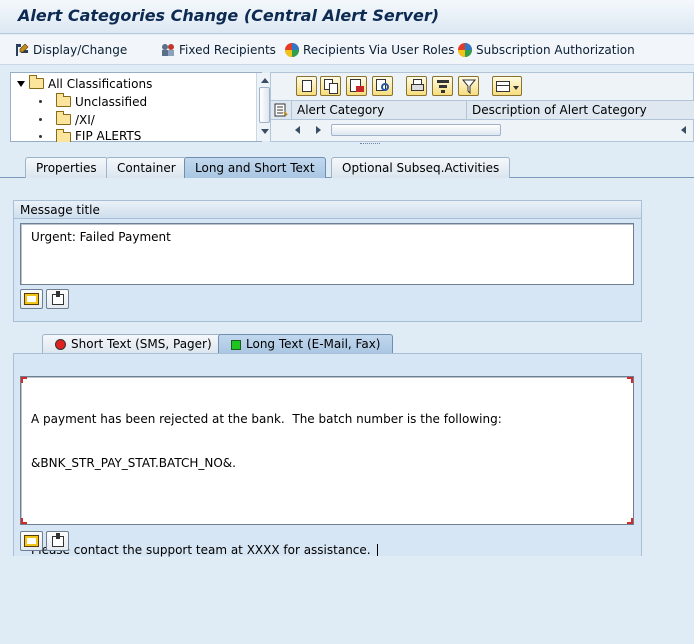 The image size is (694, 644). What do you see at coordinates (57, 299) in the screenshot?
I see `message-title-sapscript-button` at bounding box center [57, 299].